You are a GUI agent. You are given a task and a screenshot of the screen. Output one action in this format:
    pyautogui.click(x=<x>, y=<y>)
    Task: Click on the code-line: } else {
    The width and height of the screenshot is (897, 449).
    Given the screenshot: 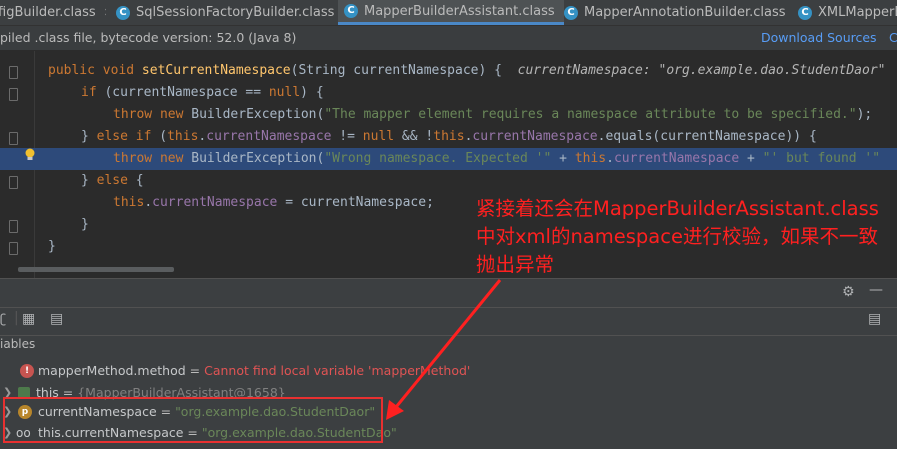 What is the action you would take?
    pyautogui.click(x=489, y=181)
    